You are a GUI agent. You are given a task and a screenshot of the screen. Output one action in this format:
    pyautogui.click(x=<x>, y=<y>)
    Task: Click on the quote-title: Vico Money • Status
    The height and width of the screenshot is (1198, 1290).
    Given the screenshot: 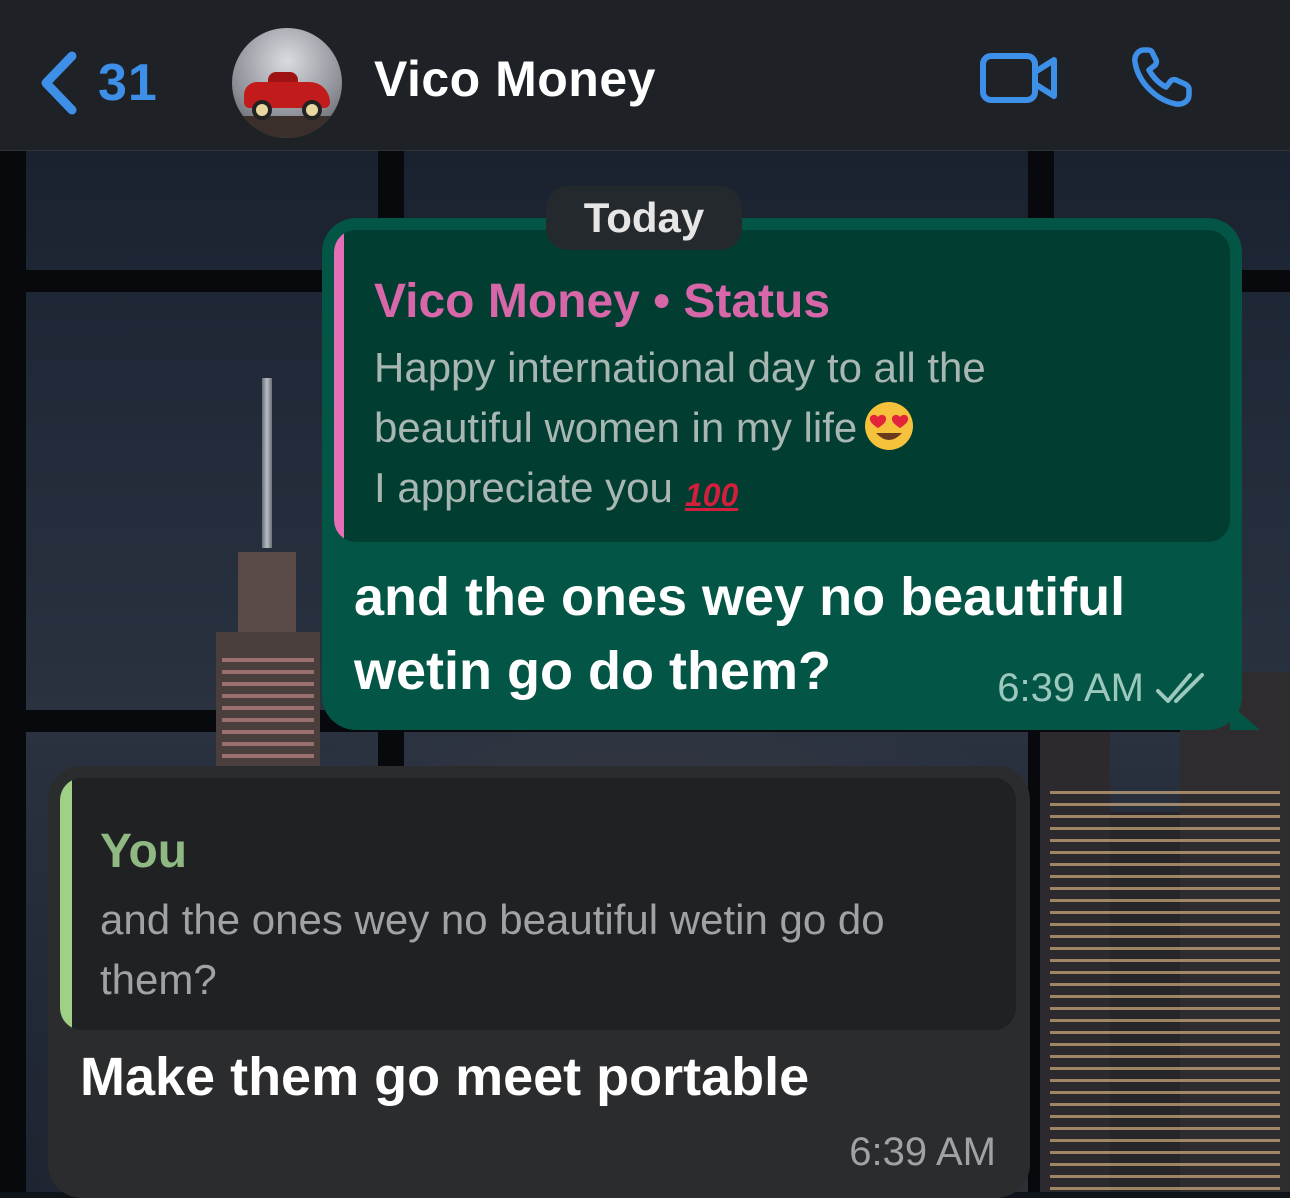 What is the action you would take?
    pyautogui.click(x=602, y=301)
    